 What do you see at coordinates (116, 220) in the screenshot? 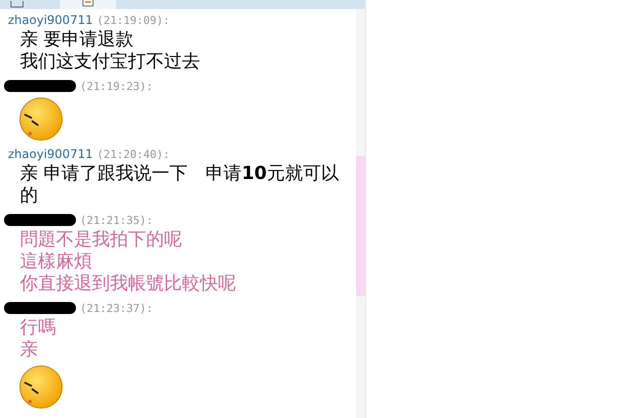
I see `message-time: (21:21:35):` at bounding box center [116, 220].